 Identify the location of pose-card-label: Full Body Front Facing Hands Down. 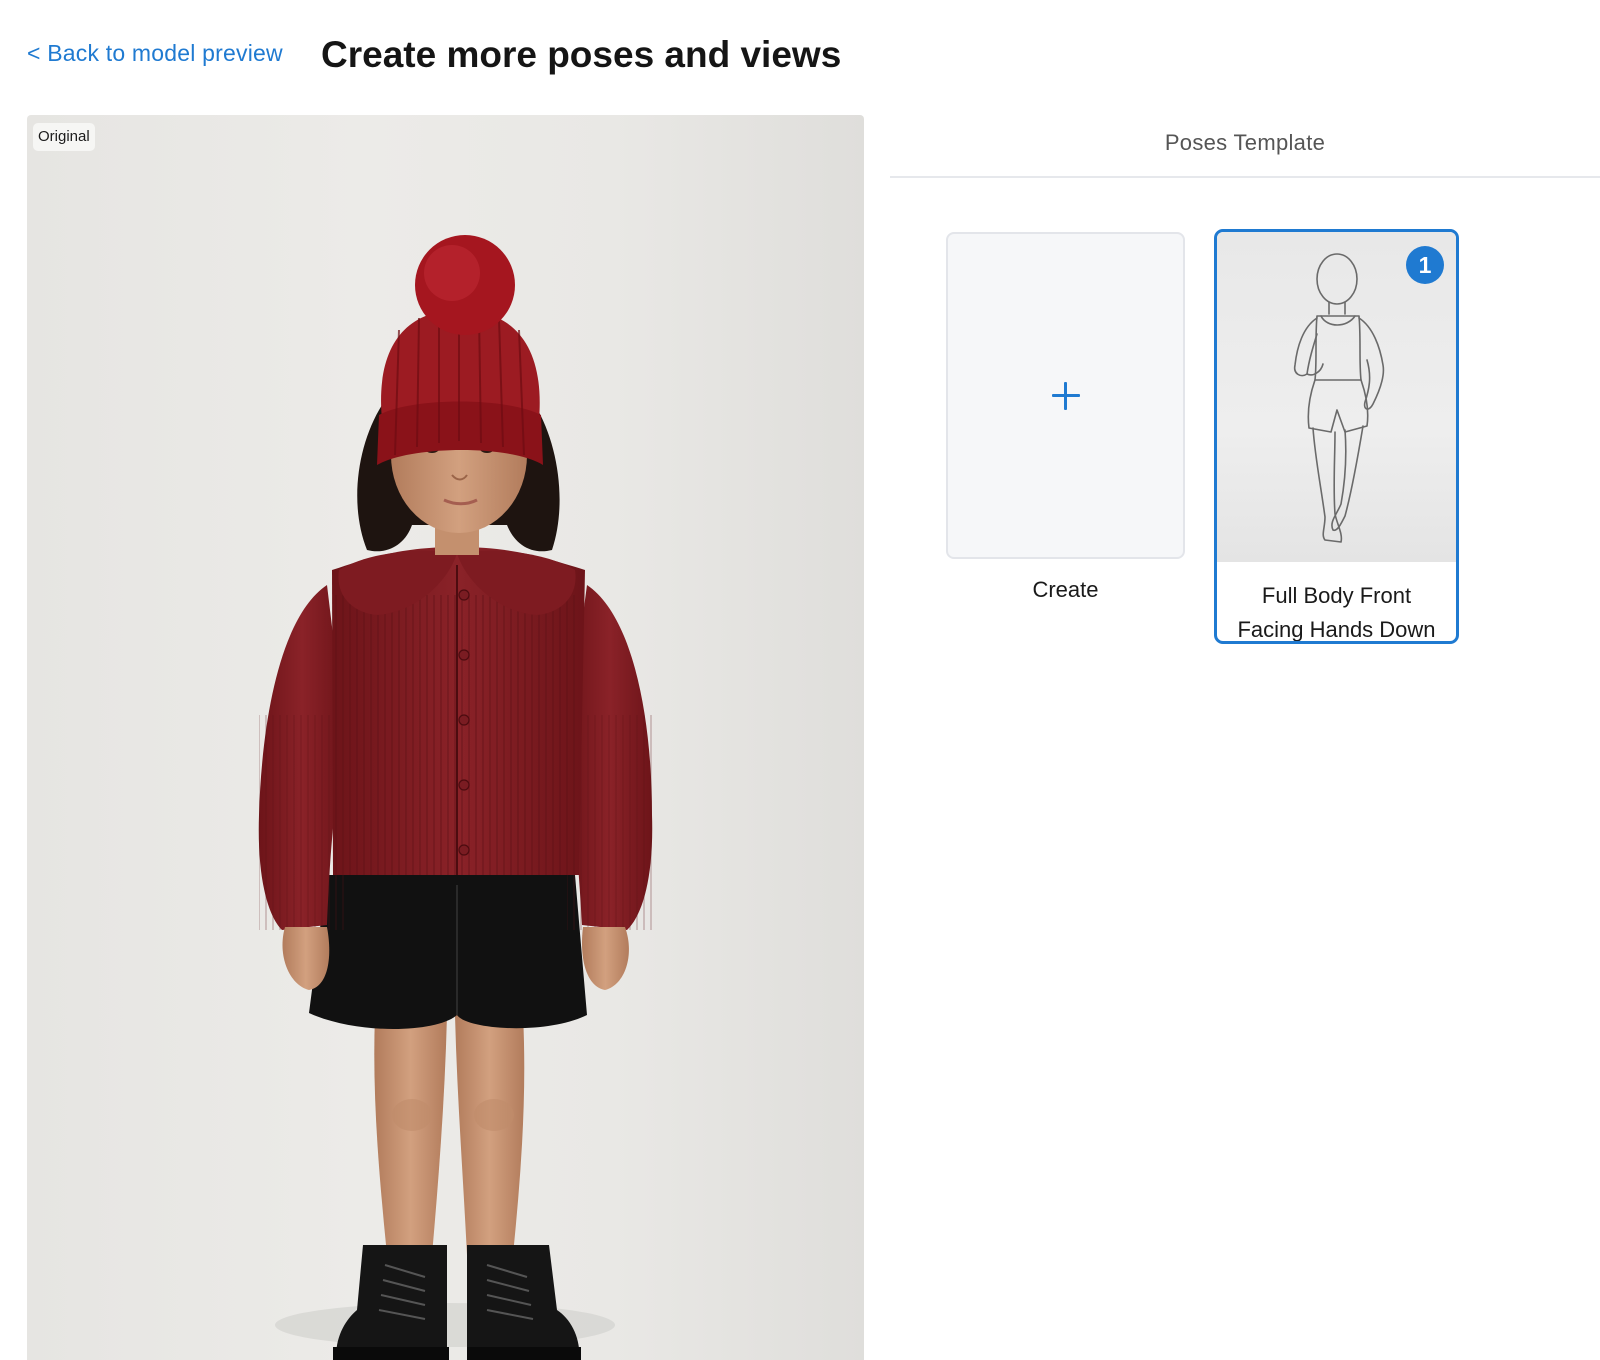
(1336, 610).